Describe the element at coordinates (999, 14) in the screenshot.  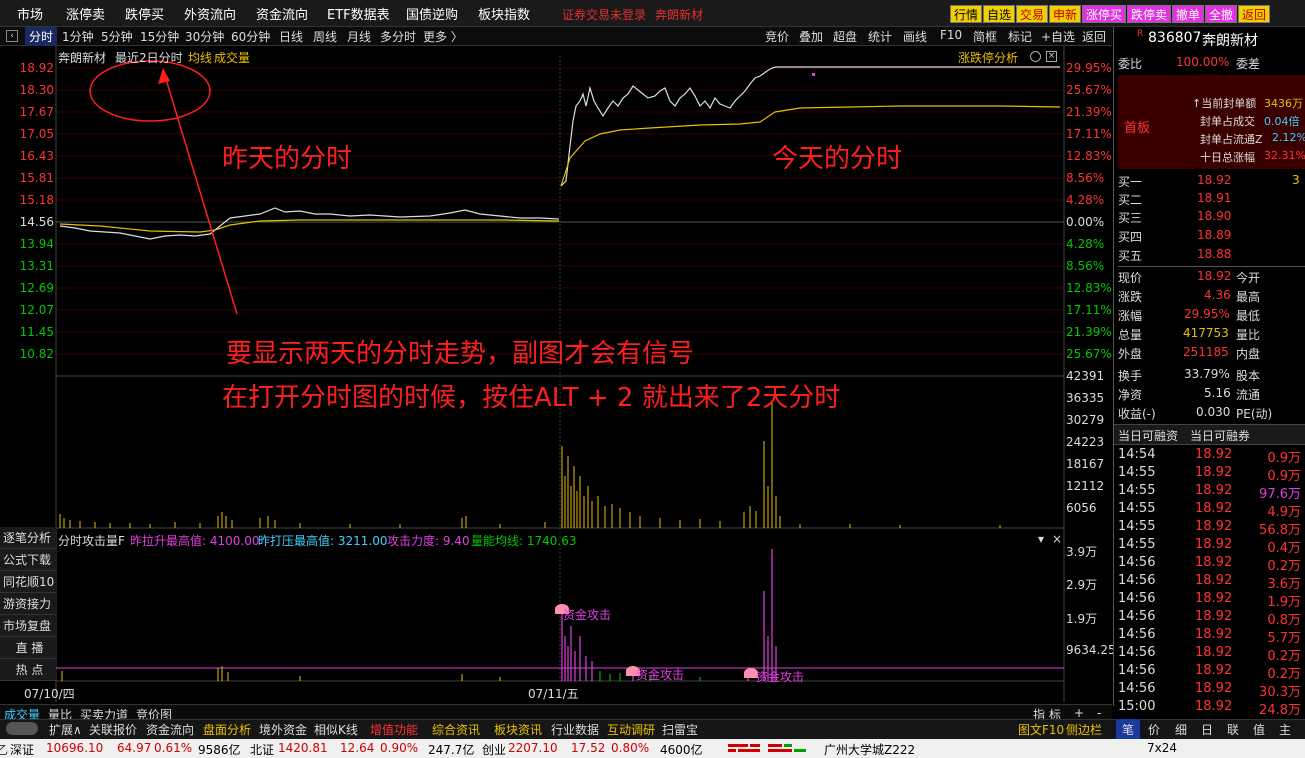
I see `watchlist-button: 自选` at that location.